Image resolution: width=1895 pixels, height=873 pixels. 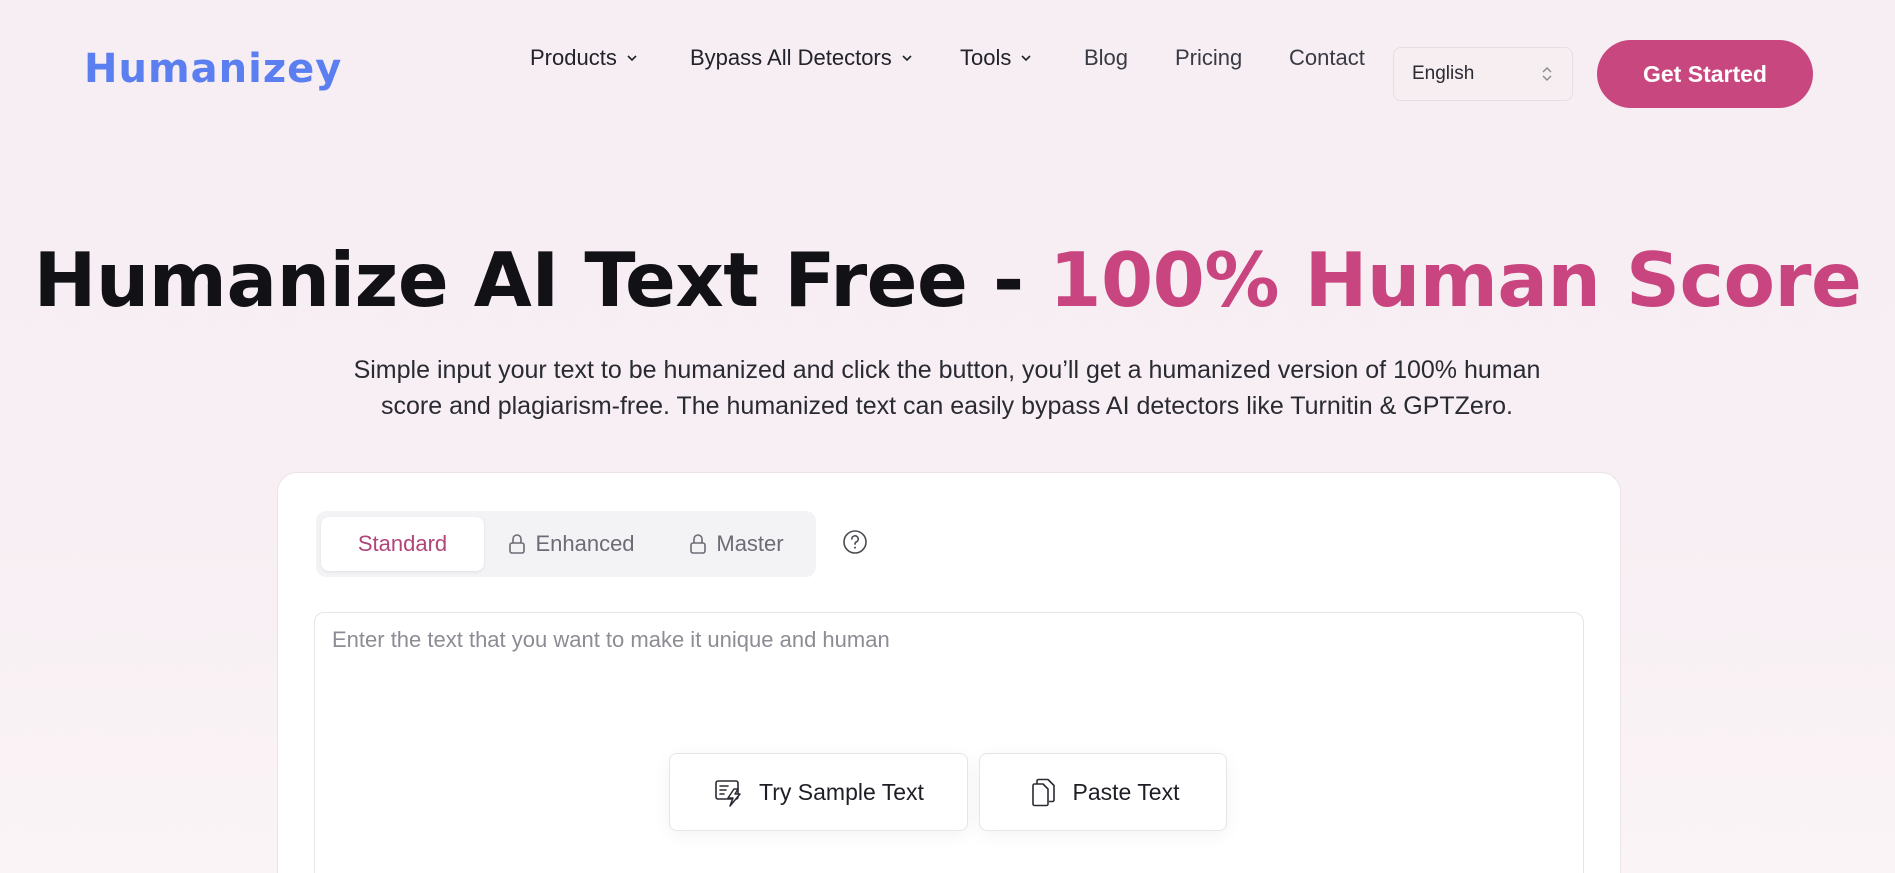 I want to click on sample-text-icon, so click(x=728, y=793).